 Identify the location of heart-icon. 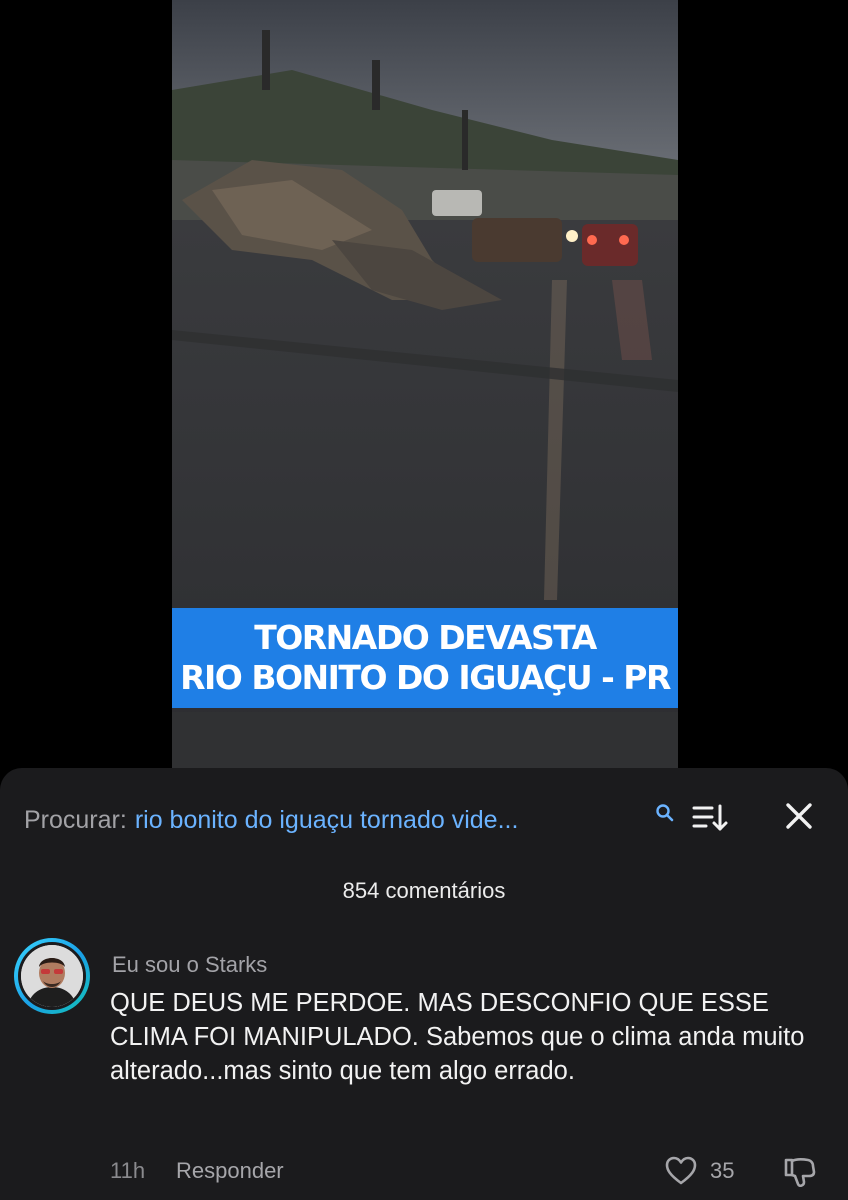
(681, 1171).